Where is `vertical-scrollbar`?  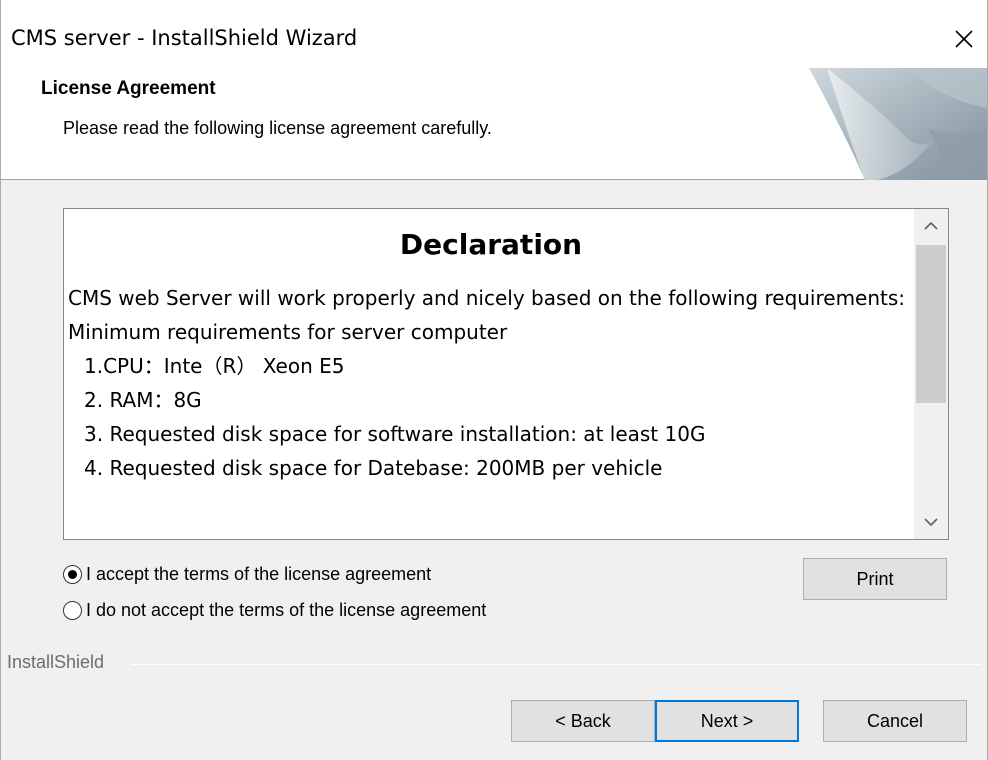 vertical-scrollbar is located at coordinates (931, 374).